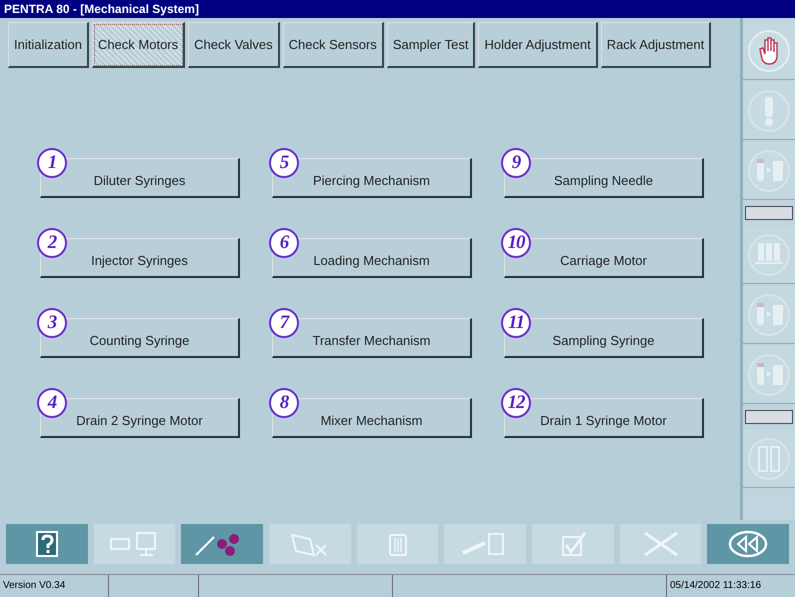 The height and width of the screenshot is (597, 795). Describe the element at coordinates (397, 9) in the screenshot. I see `window-title: PENTRA 80 - [Mechanical System]` at that location.